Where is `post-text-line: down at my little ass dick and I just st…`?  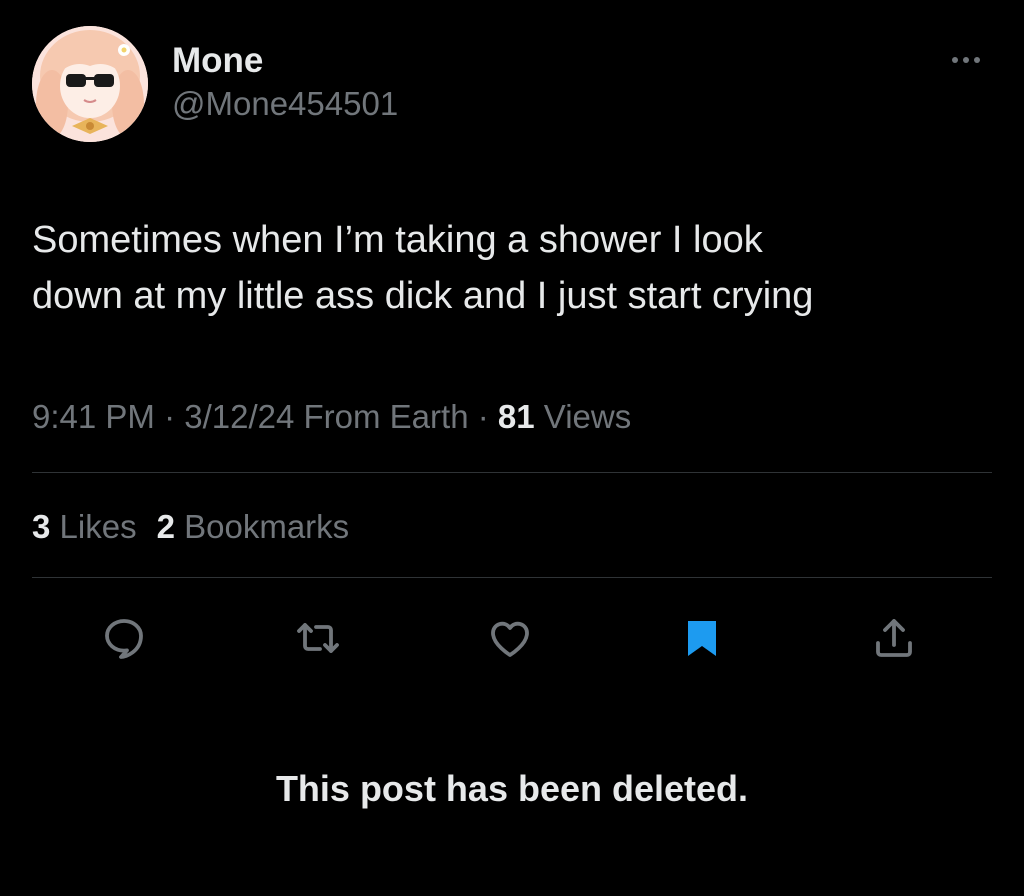
post-text-line: down at my little ass dick and I just st… is located at coordinates (423, 296).